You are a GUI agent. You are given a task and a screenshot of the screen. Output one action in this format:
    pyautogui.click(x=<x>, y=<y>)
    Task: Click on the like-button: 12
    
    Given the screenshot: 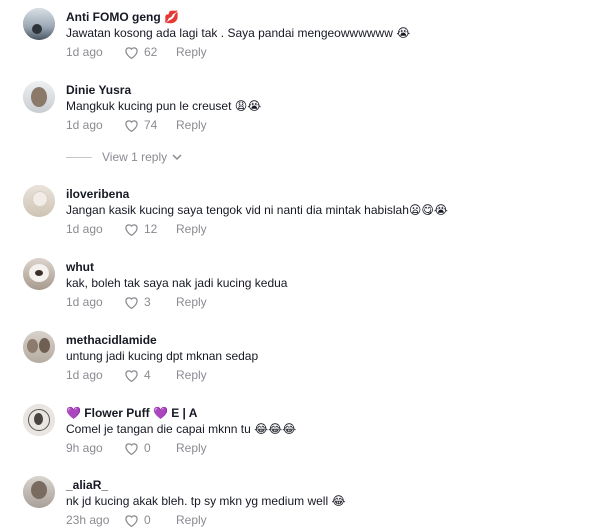 What is the action you would take?
    pyautogui.click(x=150, y=229)
    